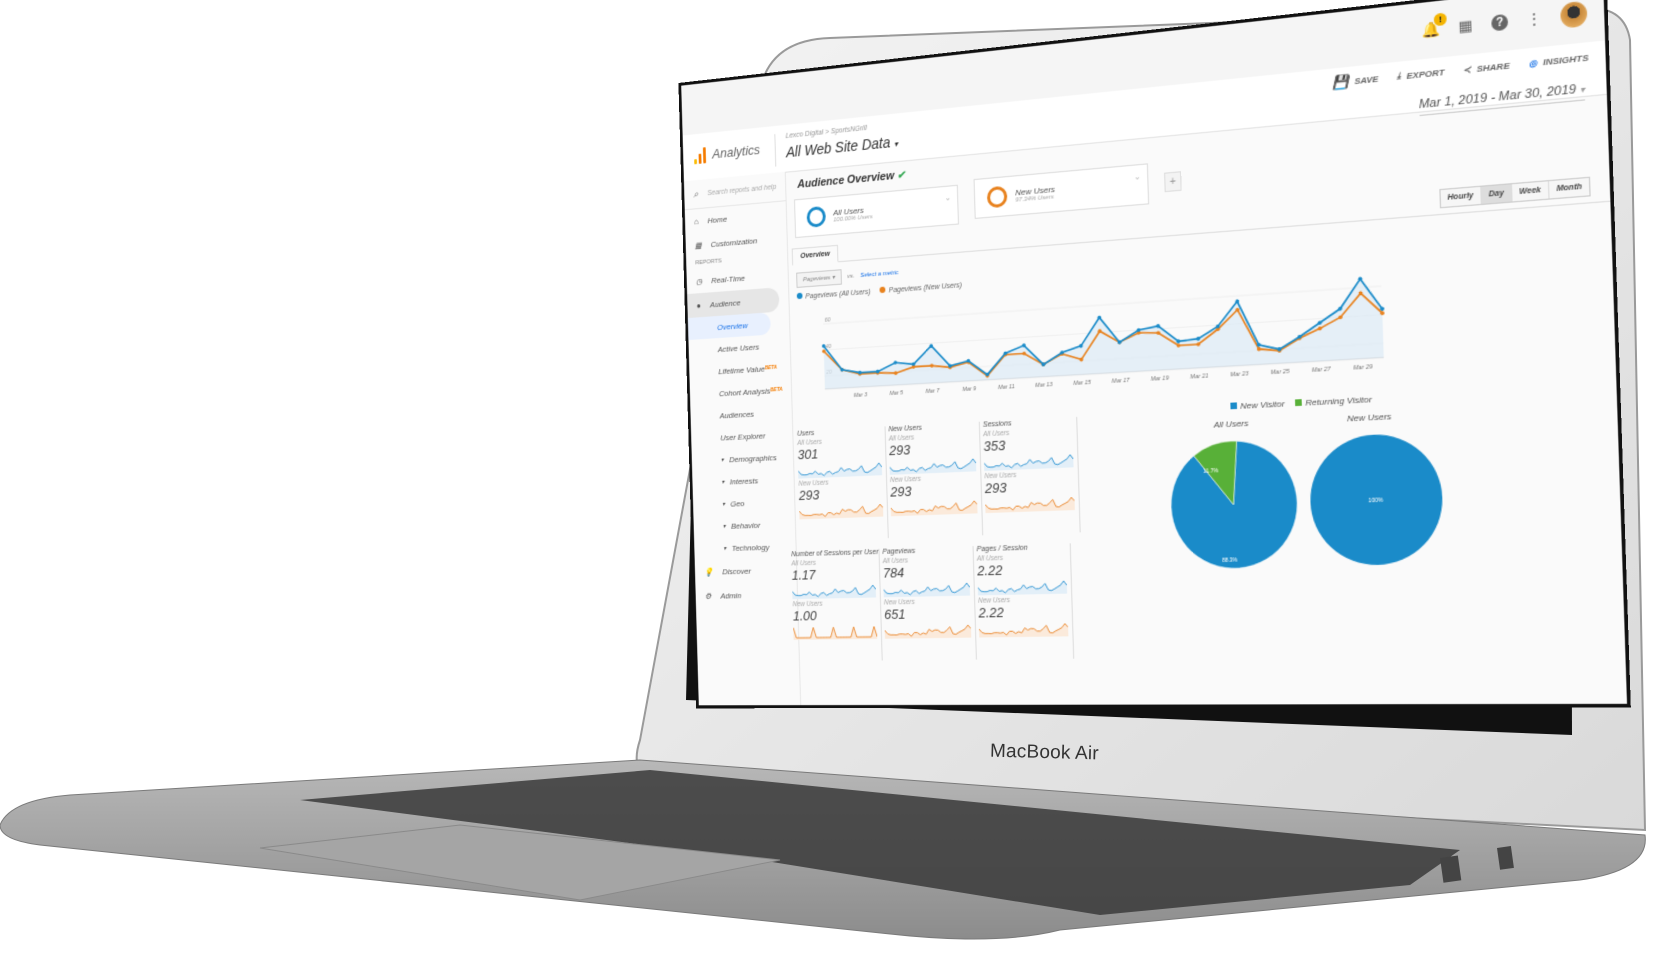 This screenshot has height=957, width=1653. What do you see at coordinates (1239, 375) in the screenshot?
I see `x-tick-label: Mar 23` at bounding box center [1239, 375].